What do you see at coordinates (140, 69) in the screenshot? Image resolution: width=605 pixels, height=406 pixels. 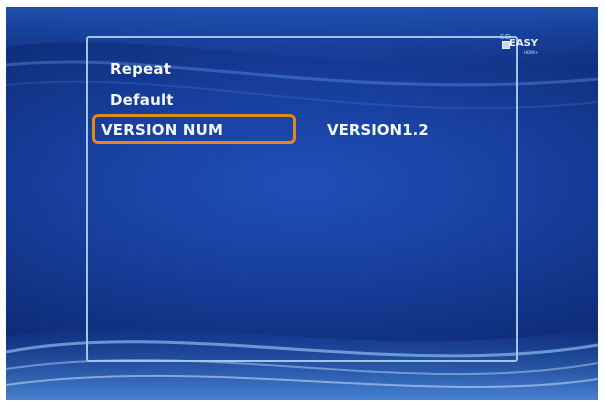 I see `menu-item-repeat: Repeat` at bounding box center [140, 69].